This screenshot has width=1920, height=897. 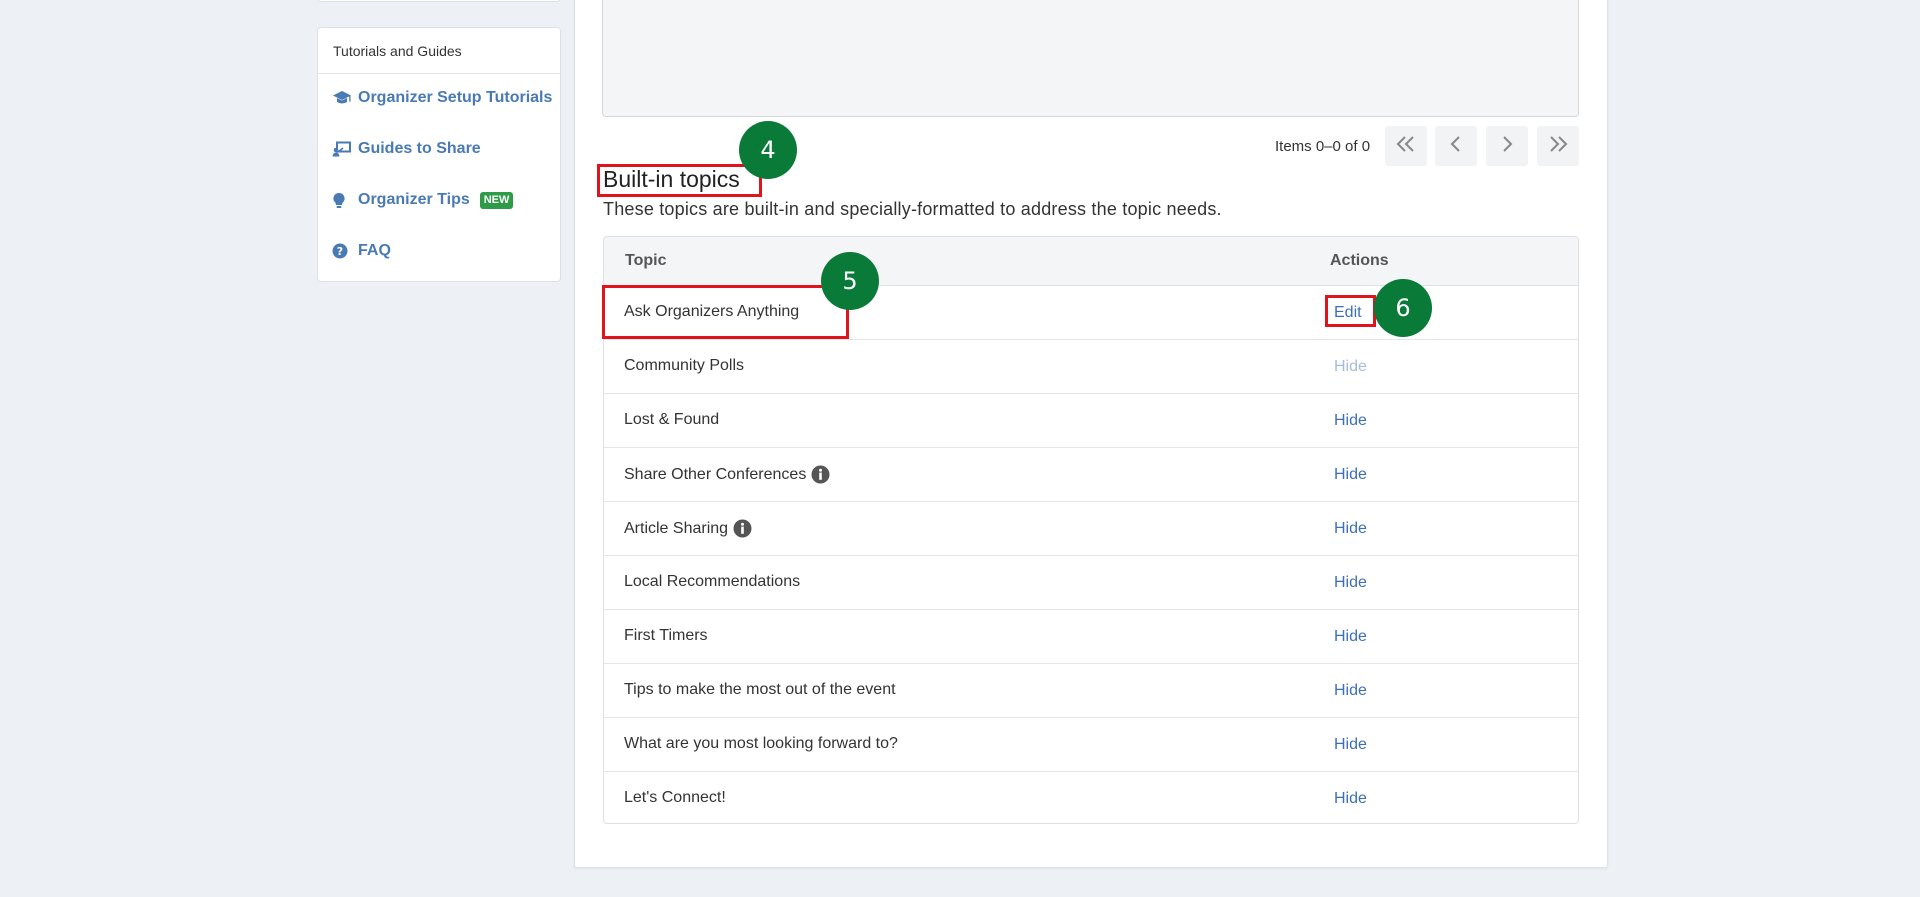 I want to click on new-badge: NEW, so click(x=496, y=200).